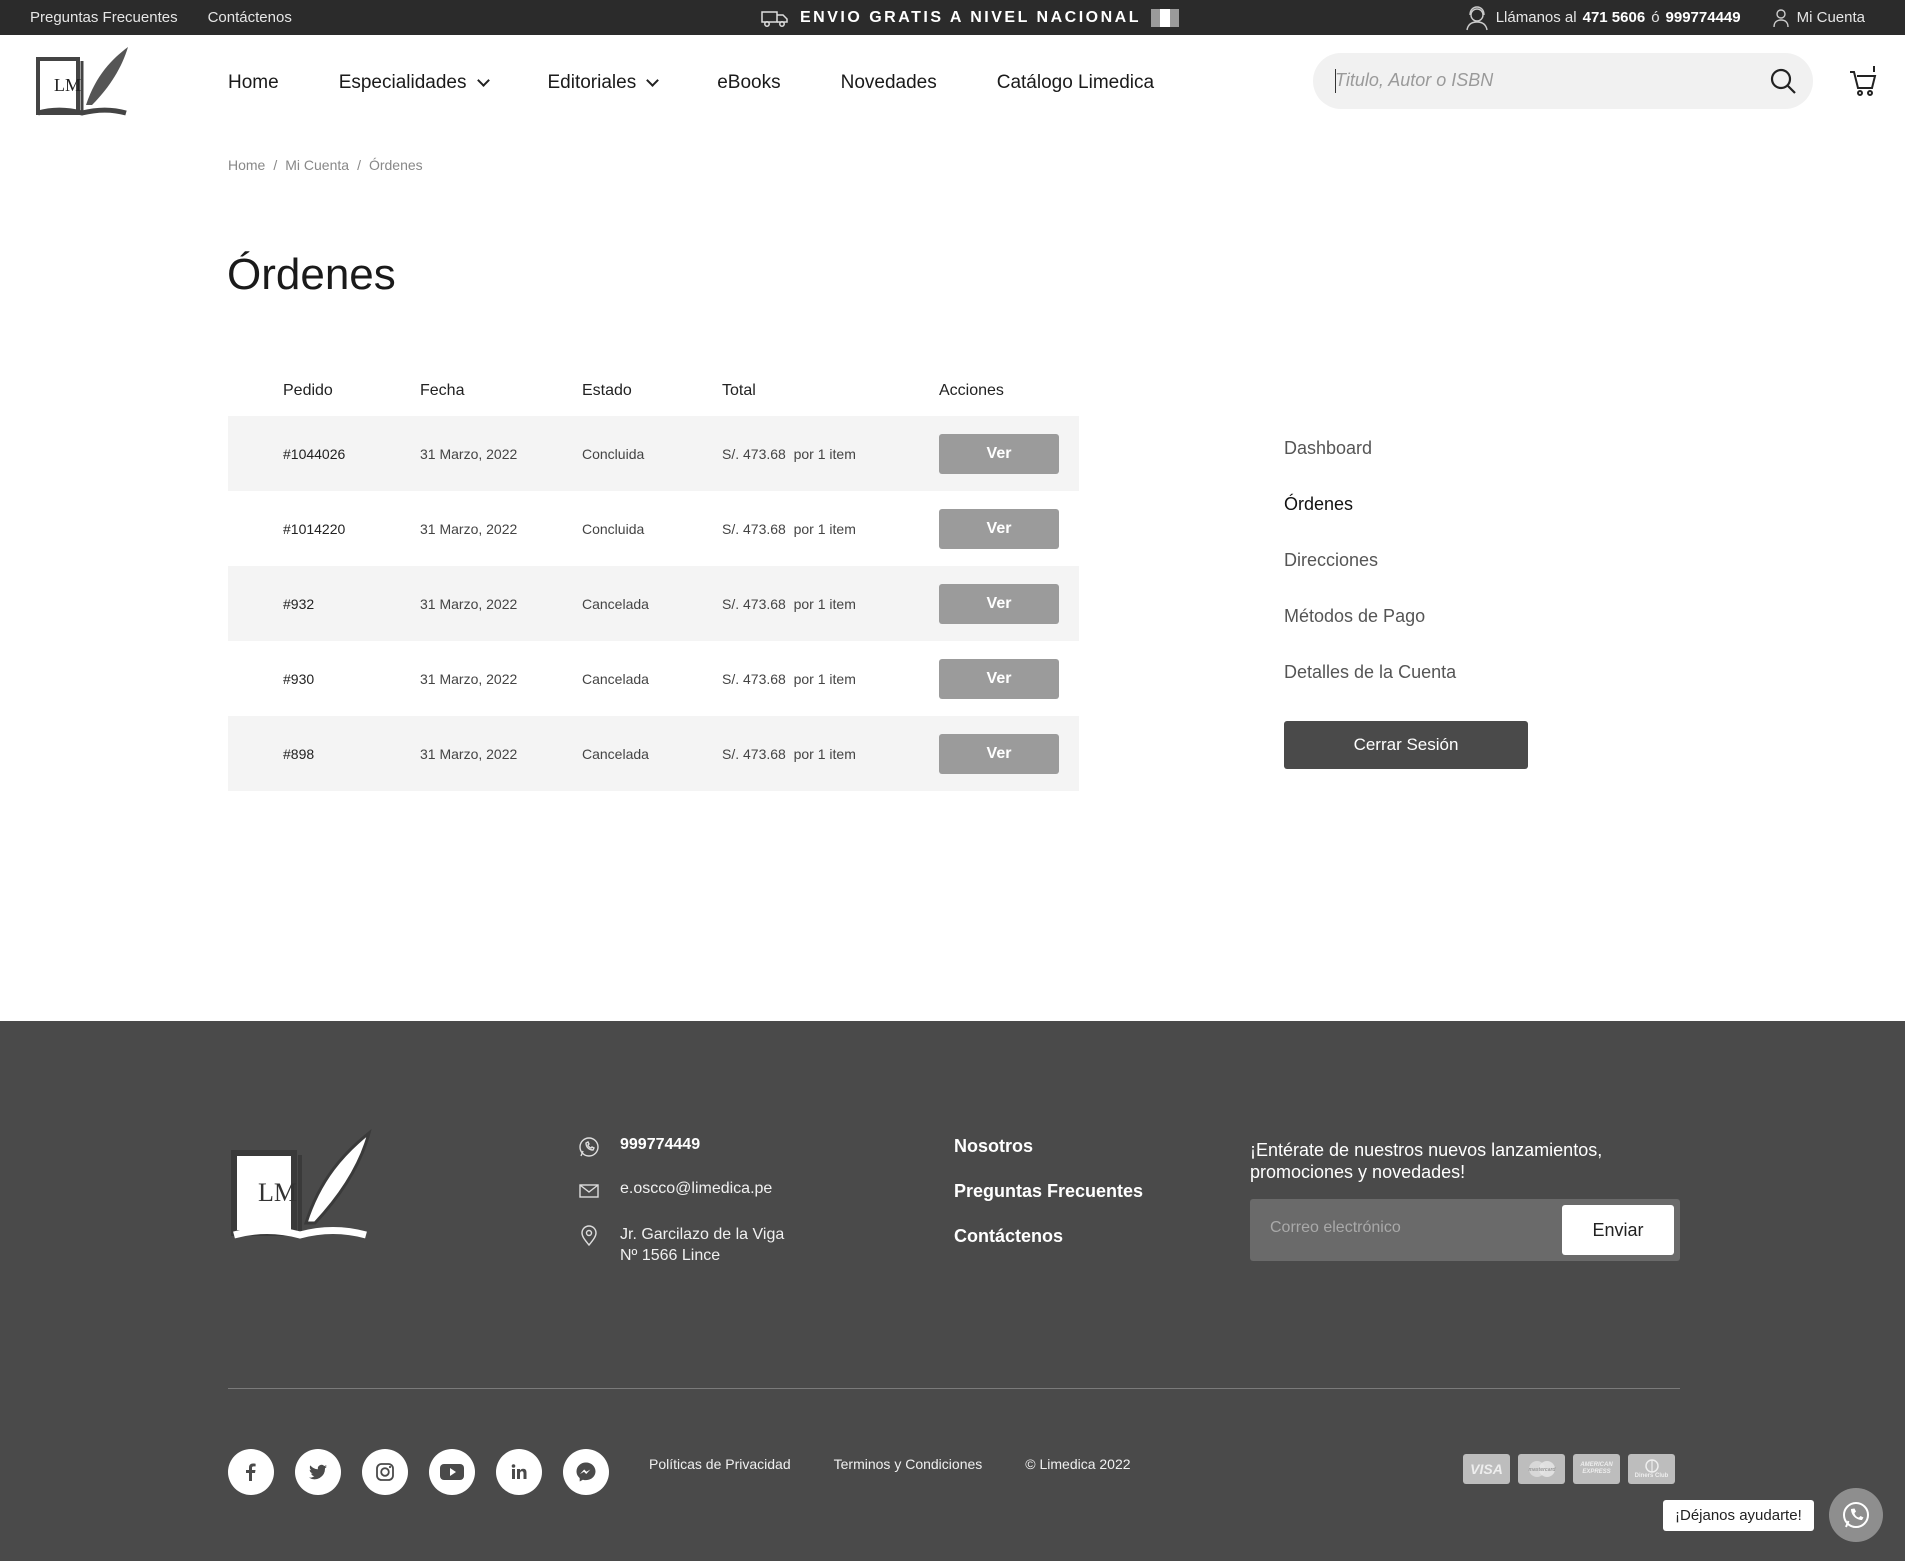  I want to click on messenger-icon, so click(586, 1472).